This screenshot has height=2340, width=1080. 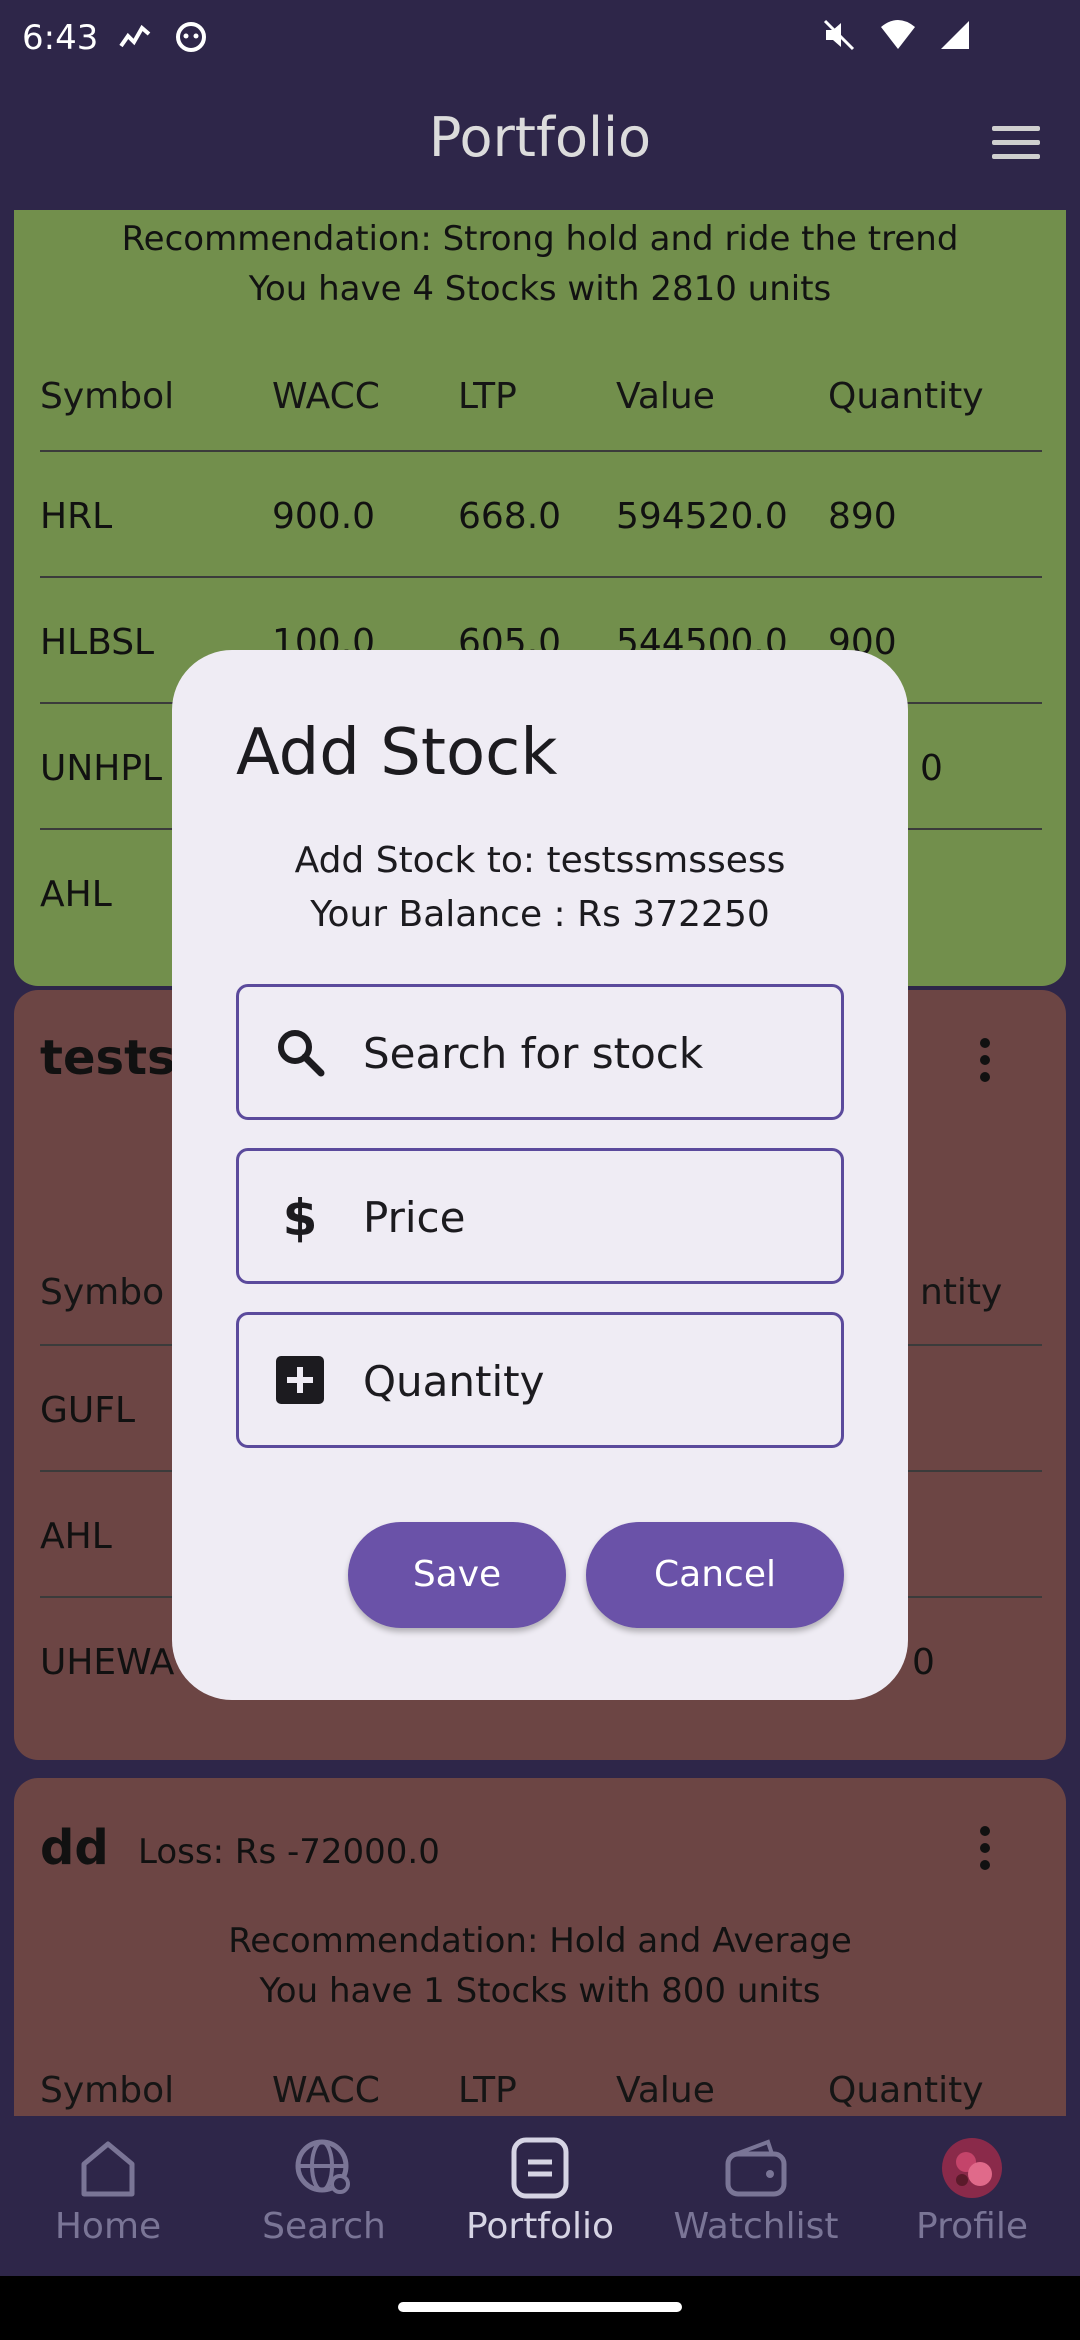 I want to click on balance-text: Your Balance : Rs 372250, so click(x=540, y=914).